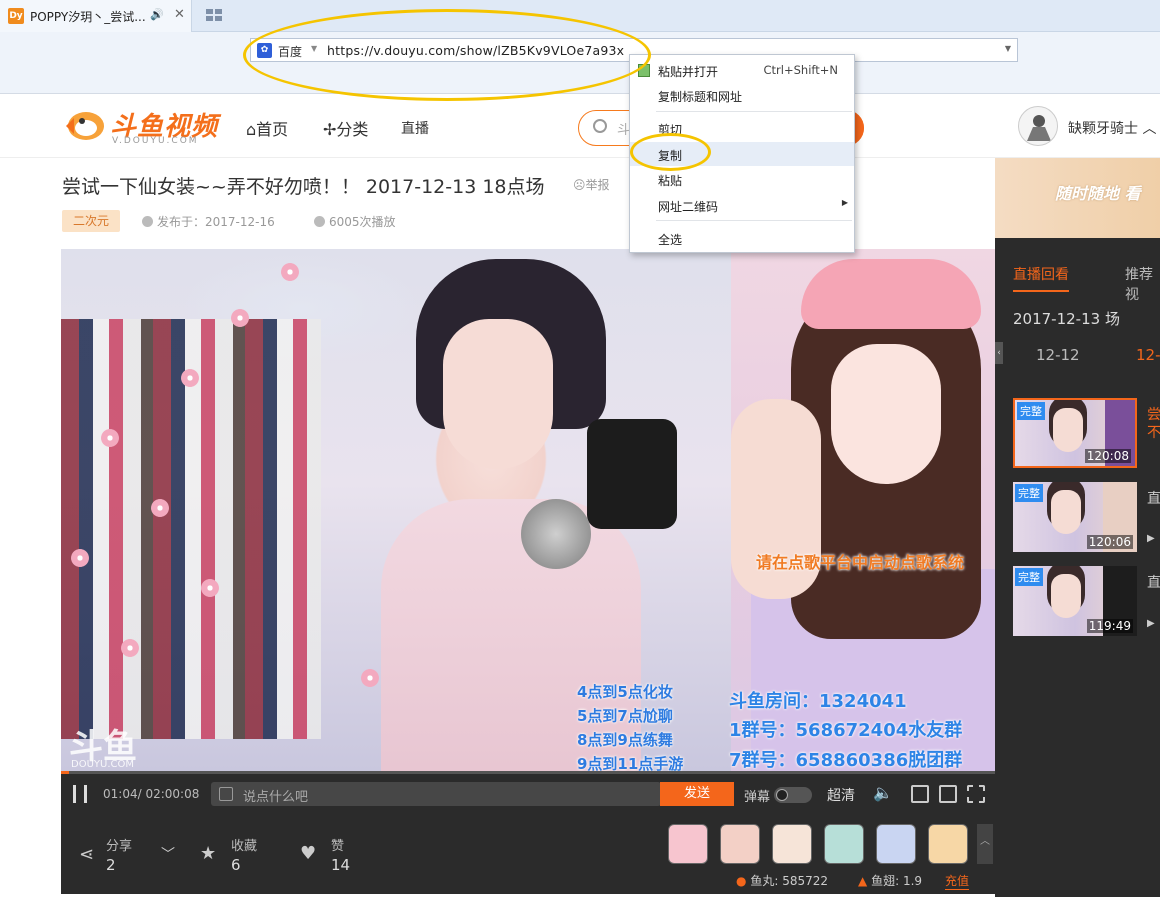 The image size is (1160, 897). I want to click on progress-bar, so click(528, 772).